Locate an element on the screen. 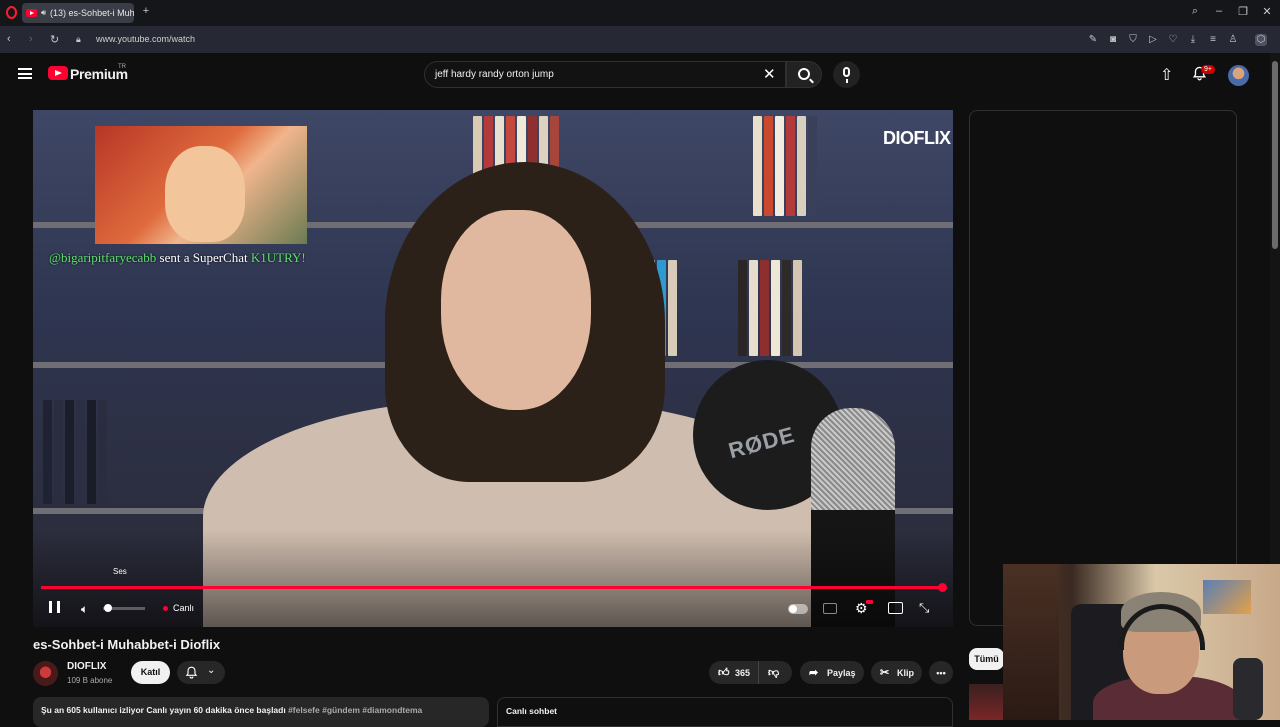  close-window-icon: ✕ is located at coordinates (1267, 11).